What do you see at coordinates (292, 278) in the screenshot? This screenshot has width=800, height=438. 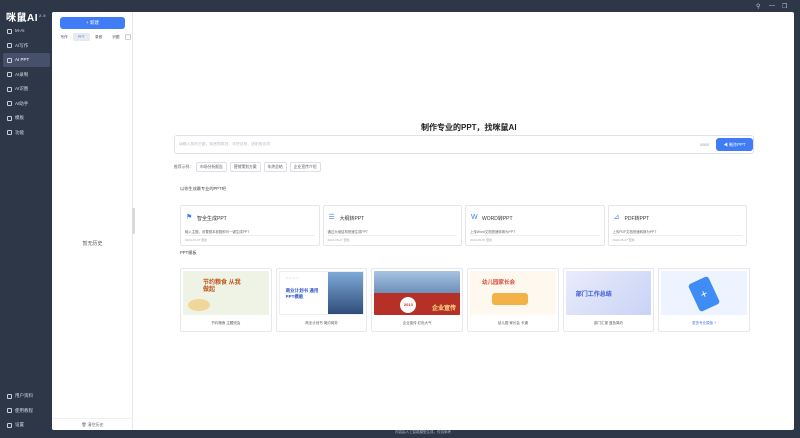 I see `thumb-deco: ♡ ♡ ♡ ♡` at bounding box center [292, 278].